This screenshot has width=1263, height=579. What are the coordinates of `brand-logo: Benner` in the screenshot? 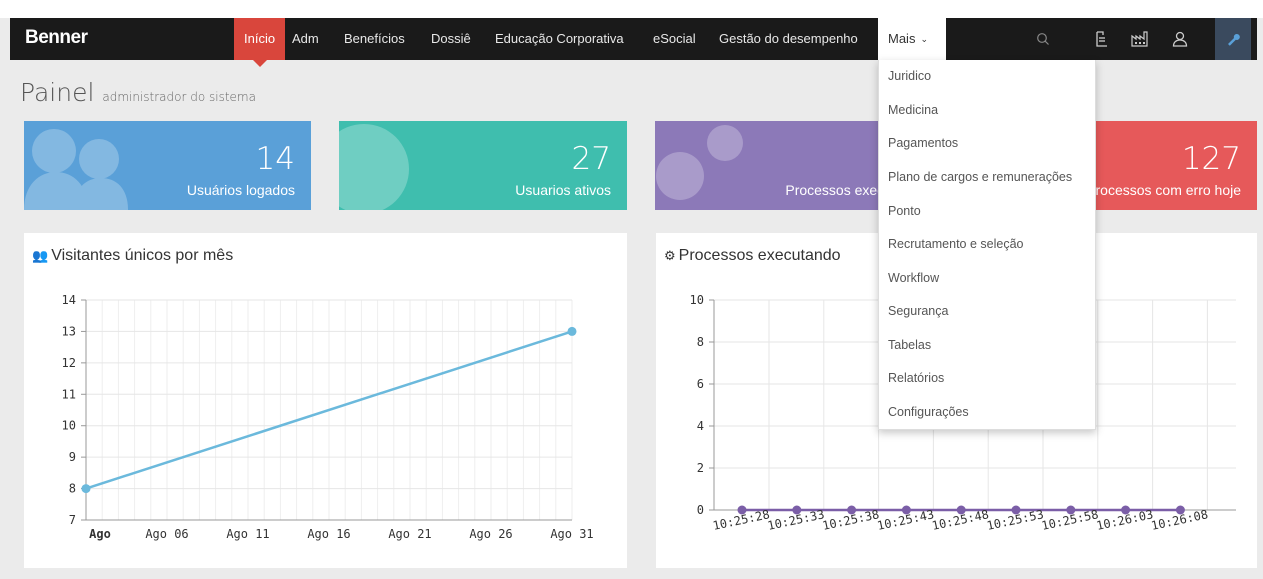 It's located at (56, 38).